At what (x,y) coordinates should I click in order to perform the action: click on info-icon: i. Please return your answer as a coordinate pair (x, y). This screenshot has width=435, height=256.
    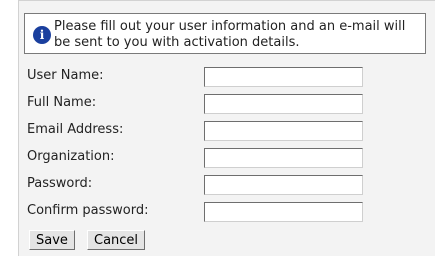
    Looking at the image, I should click on (42, 35).